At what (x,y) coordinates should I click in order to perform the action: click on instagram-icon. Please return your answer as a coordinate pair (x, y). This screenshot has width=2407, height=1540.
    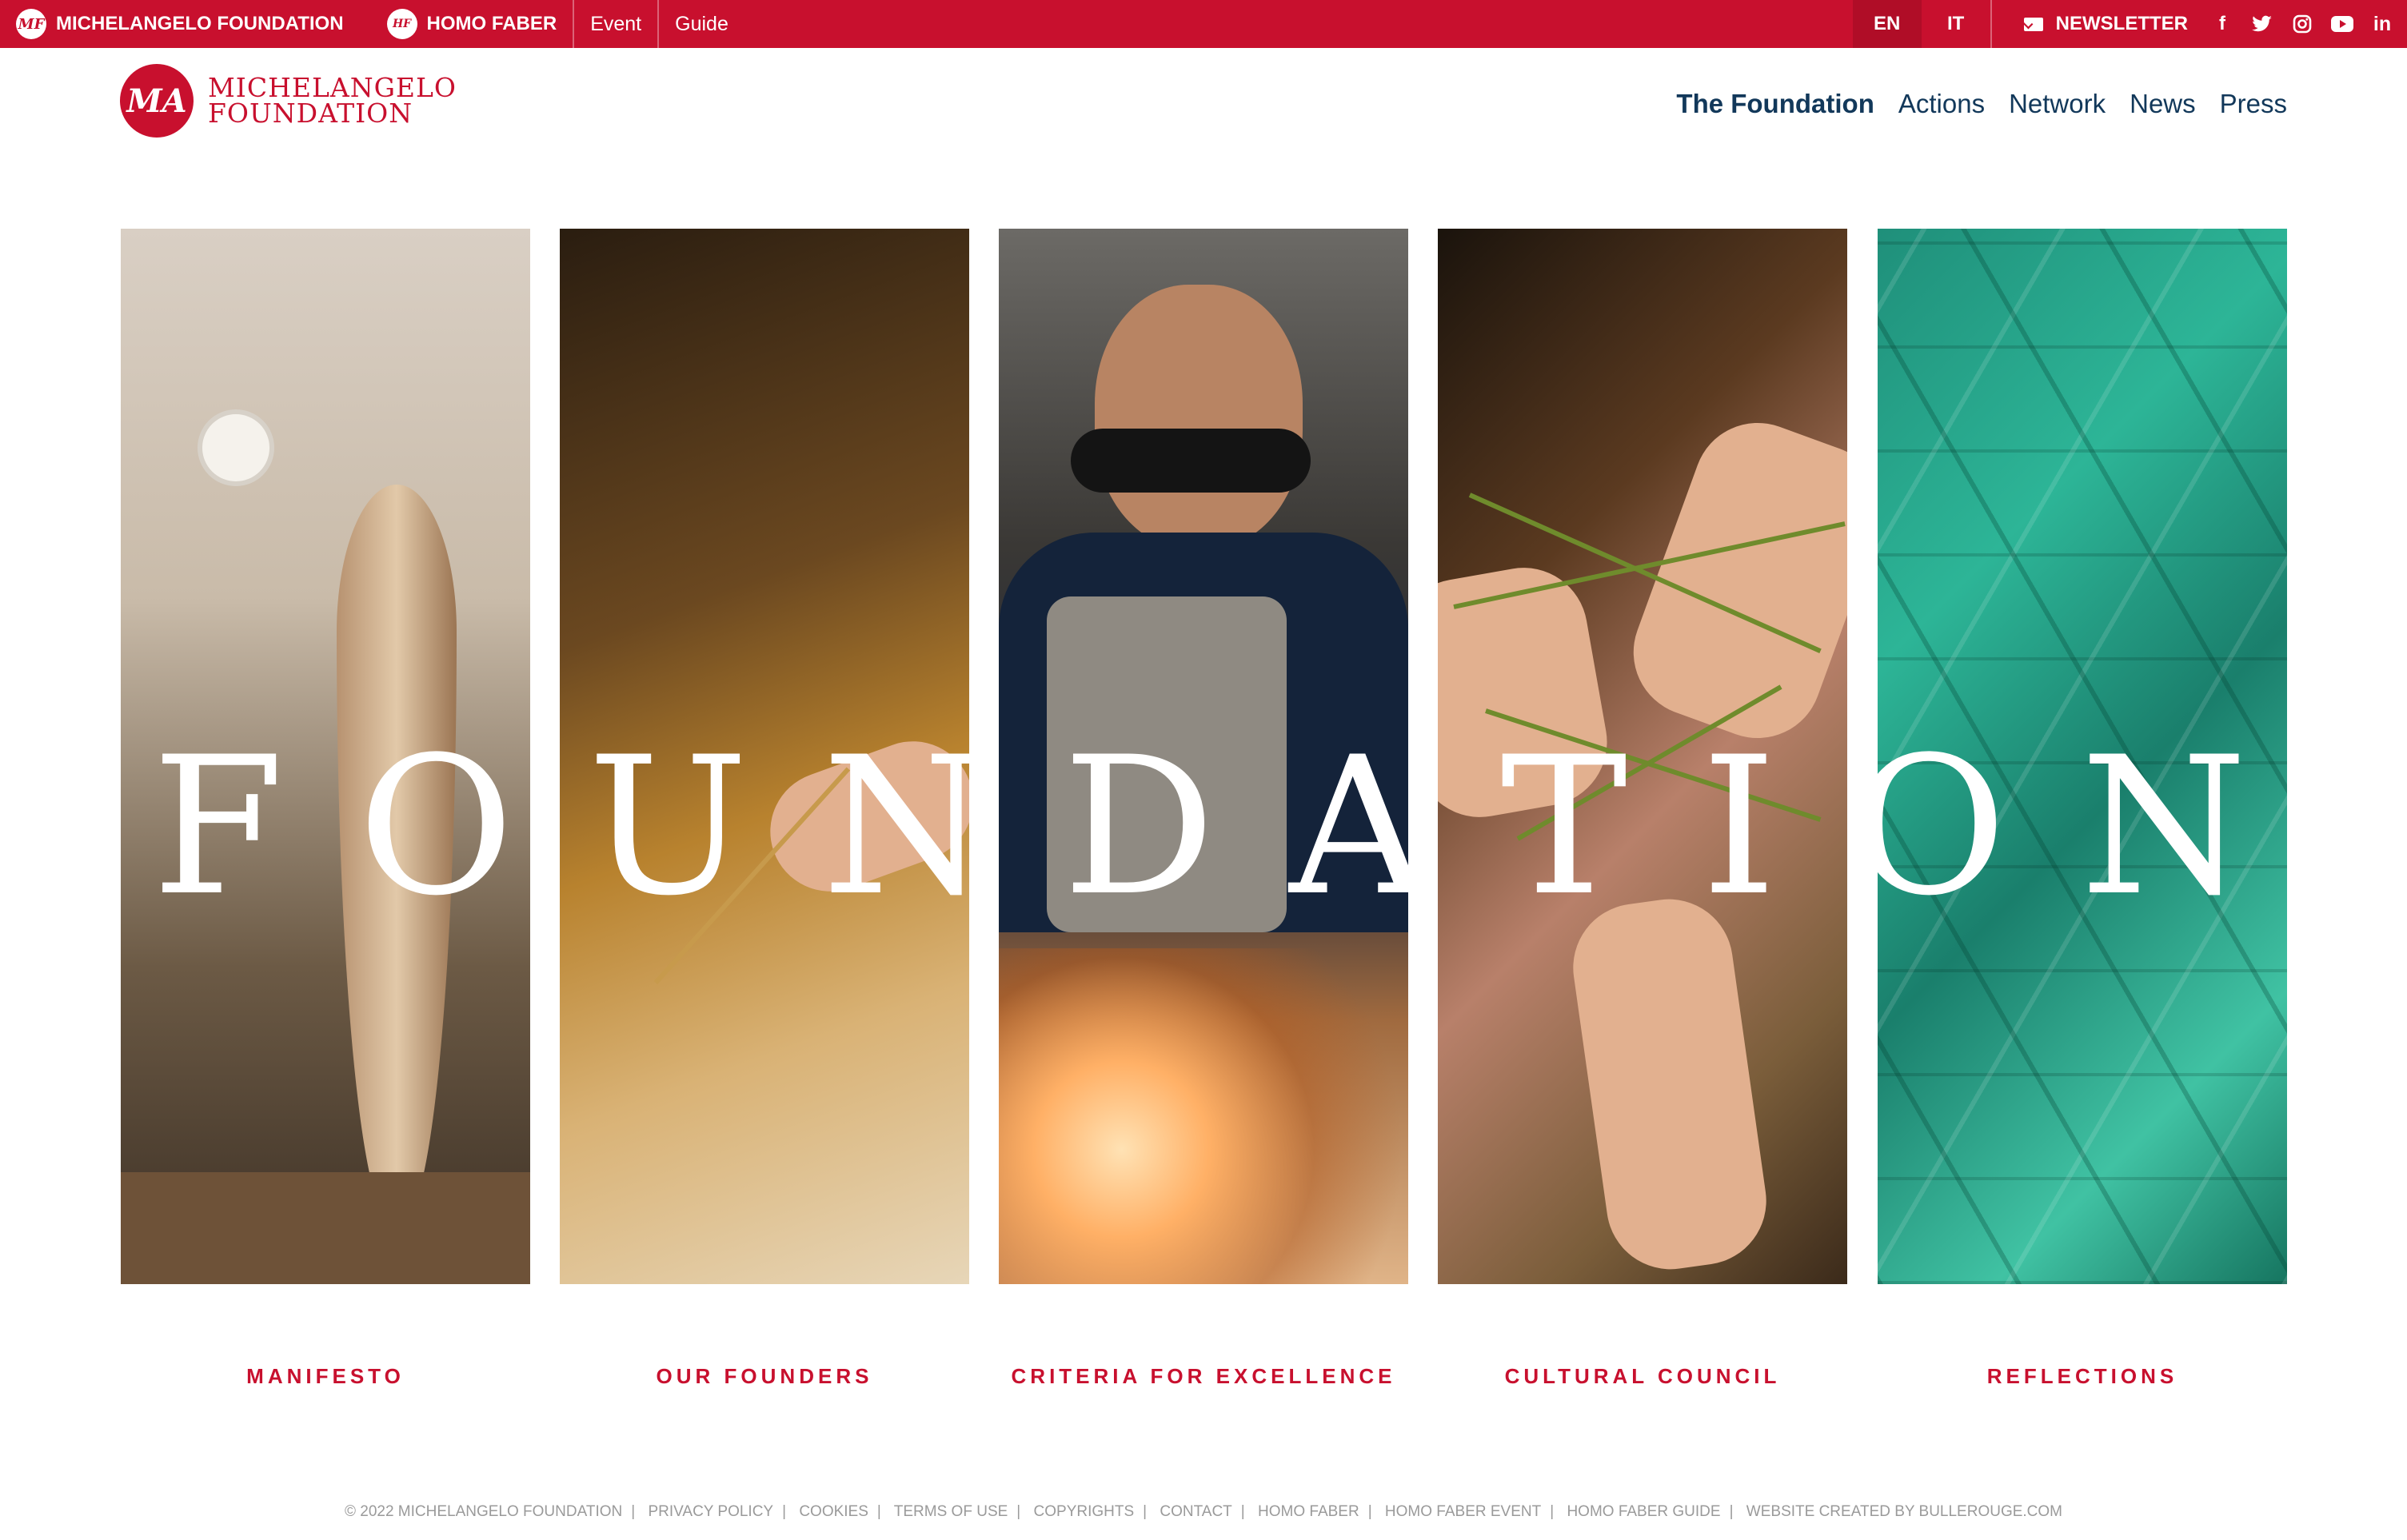
    Looking at the image, I should click on (2302, 24).